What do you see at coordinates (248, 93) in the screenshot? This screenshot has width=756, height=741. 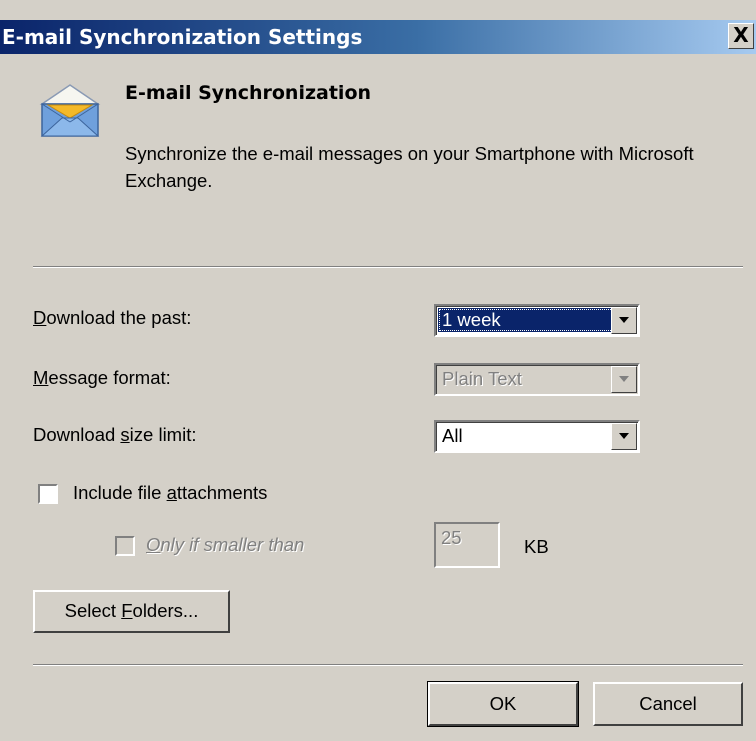 I see `header-title: E-mail Synchronization` at bounding box center [248, 93].